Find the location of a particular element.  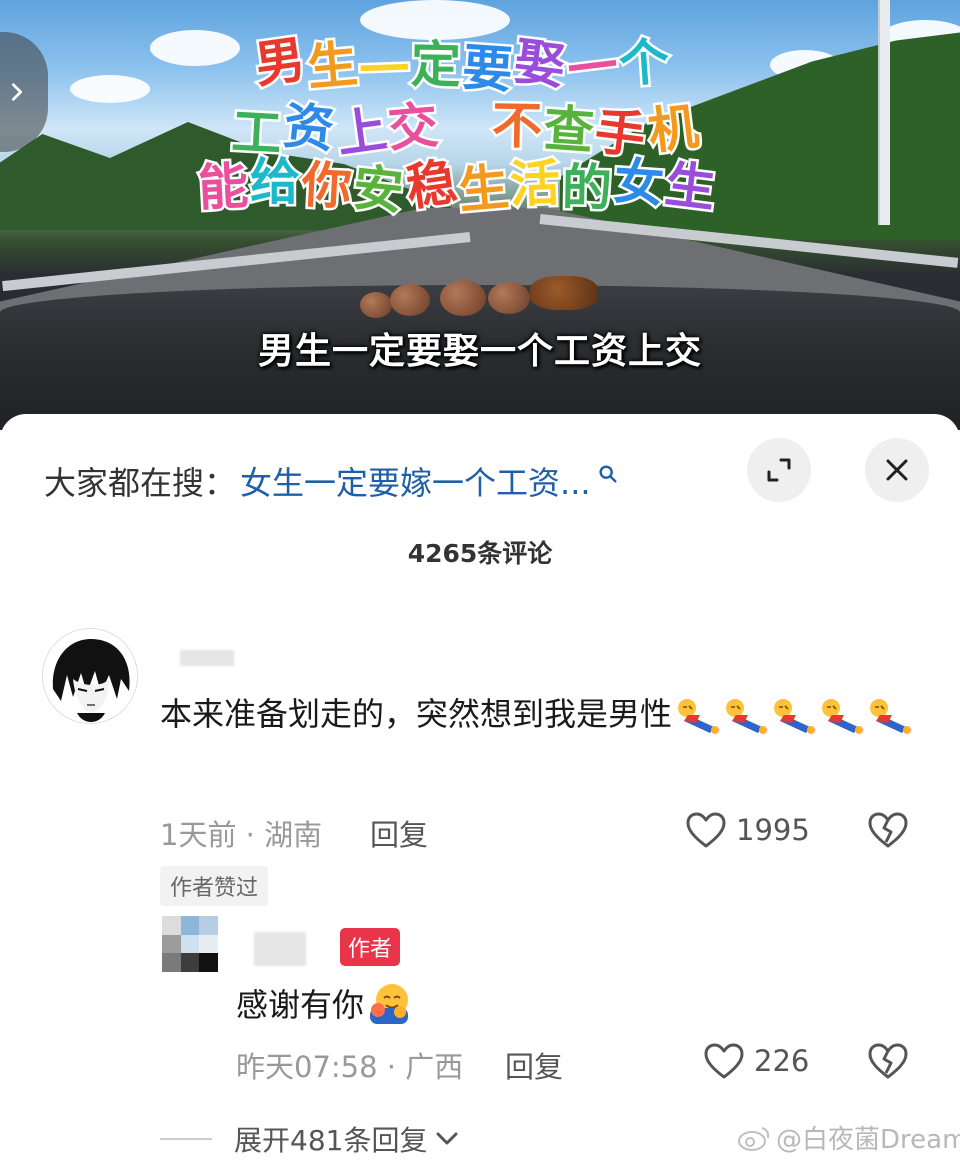

watermark: @白夜菌Dream is located at coordinates (848, 1137).